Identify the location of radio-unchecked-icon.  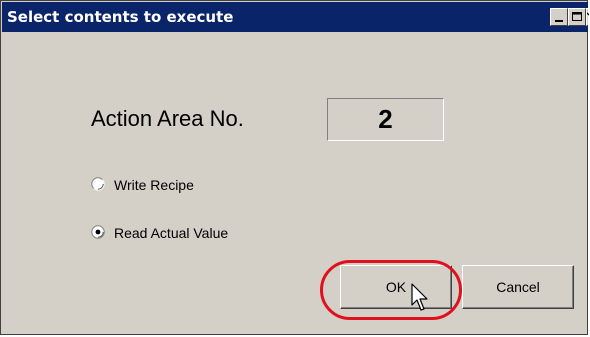
(98, 184).